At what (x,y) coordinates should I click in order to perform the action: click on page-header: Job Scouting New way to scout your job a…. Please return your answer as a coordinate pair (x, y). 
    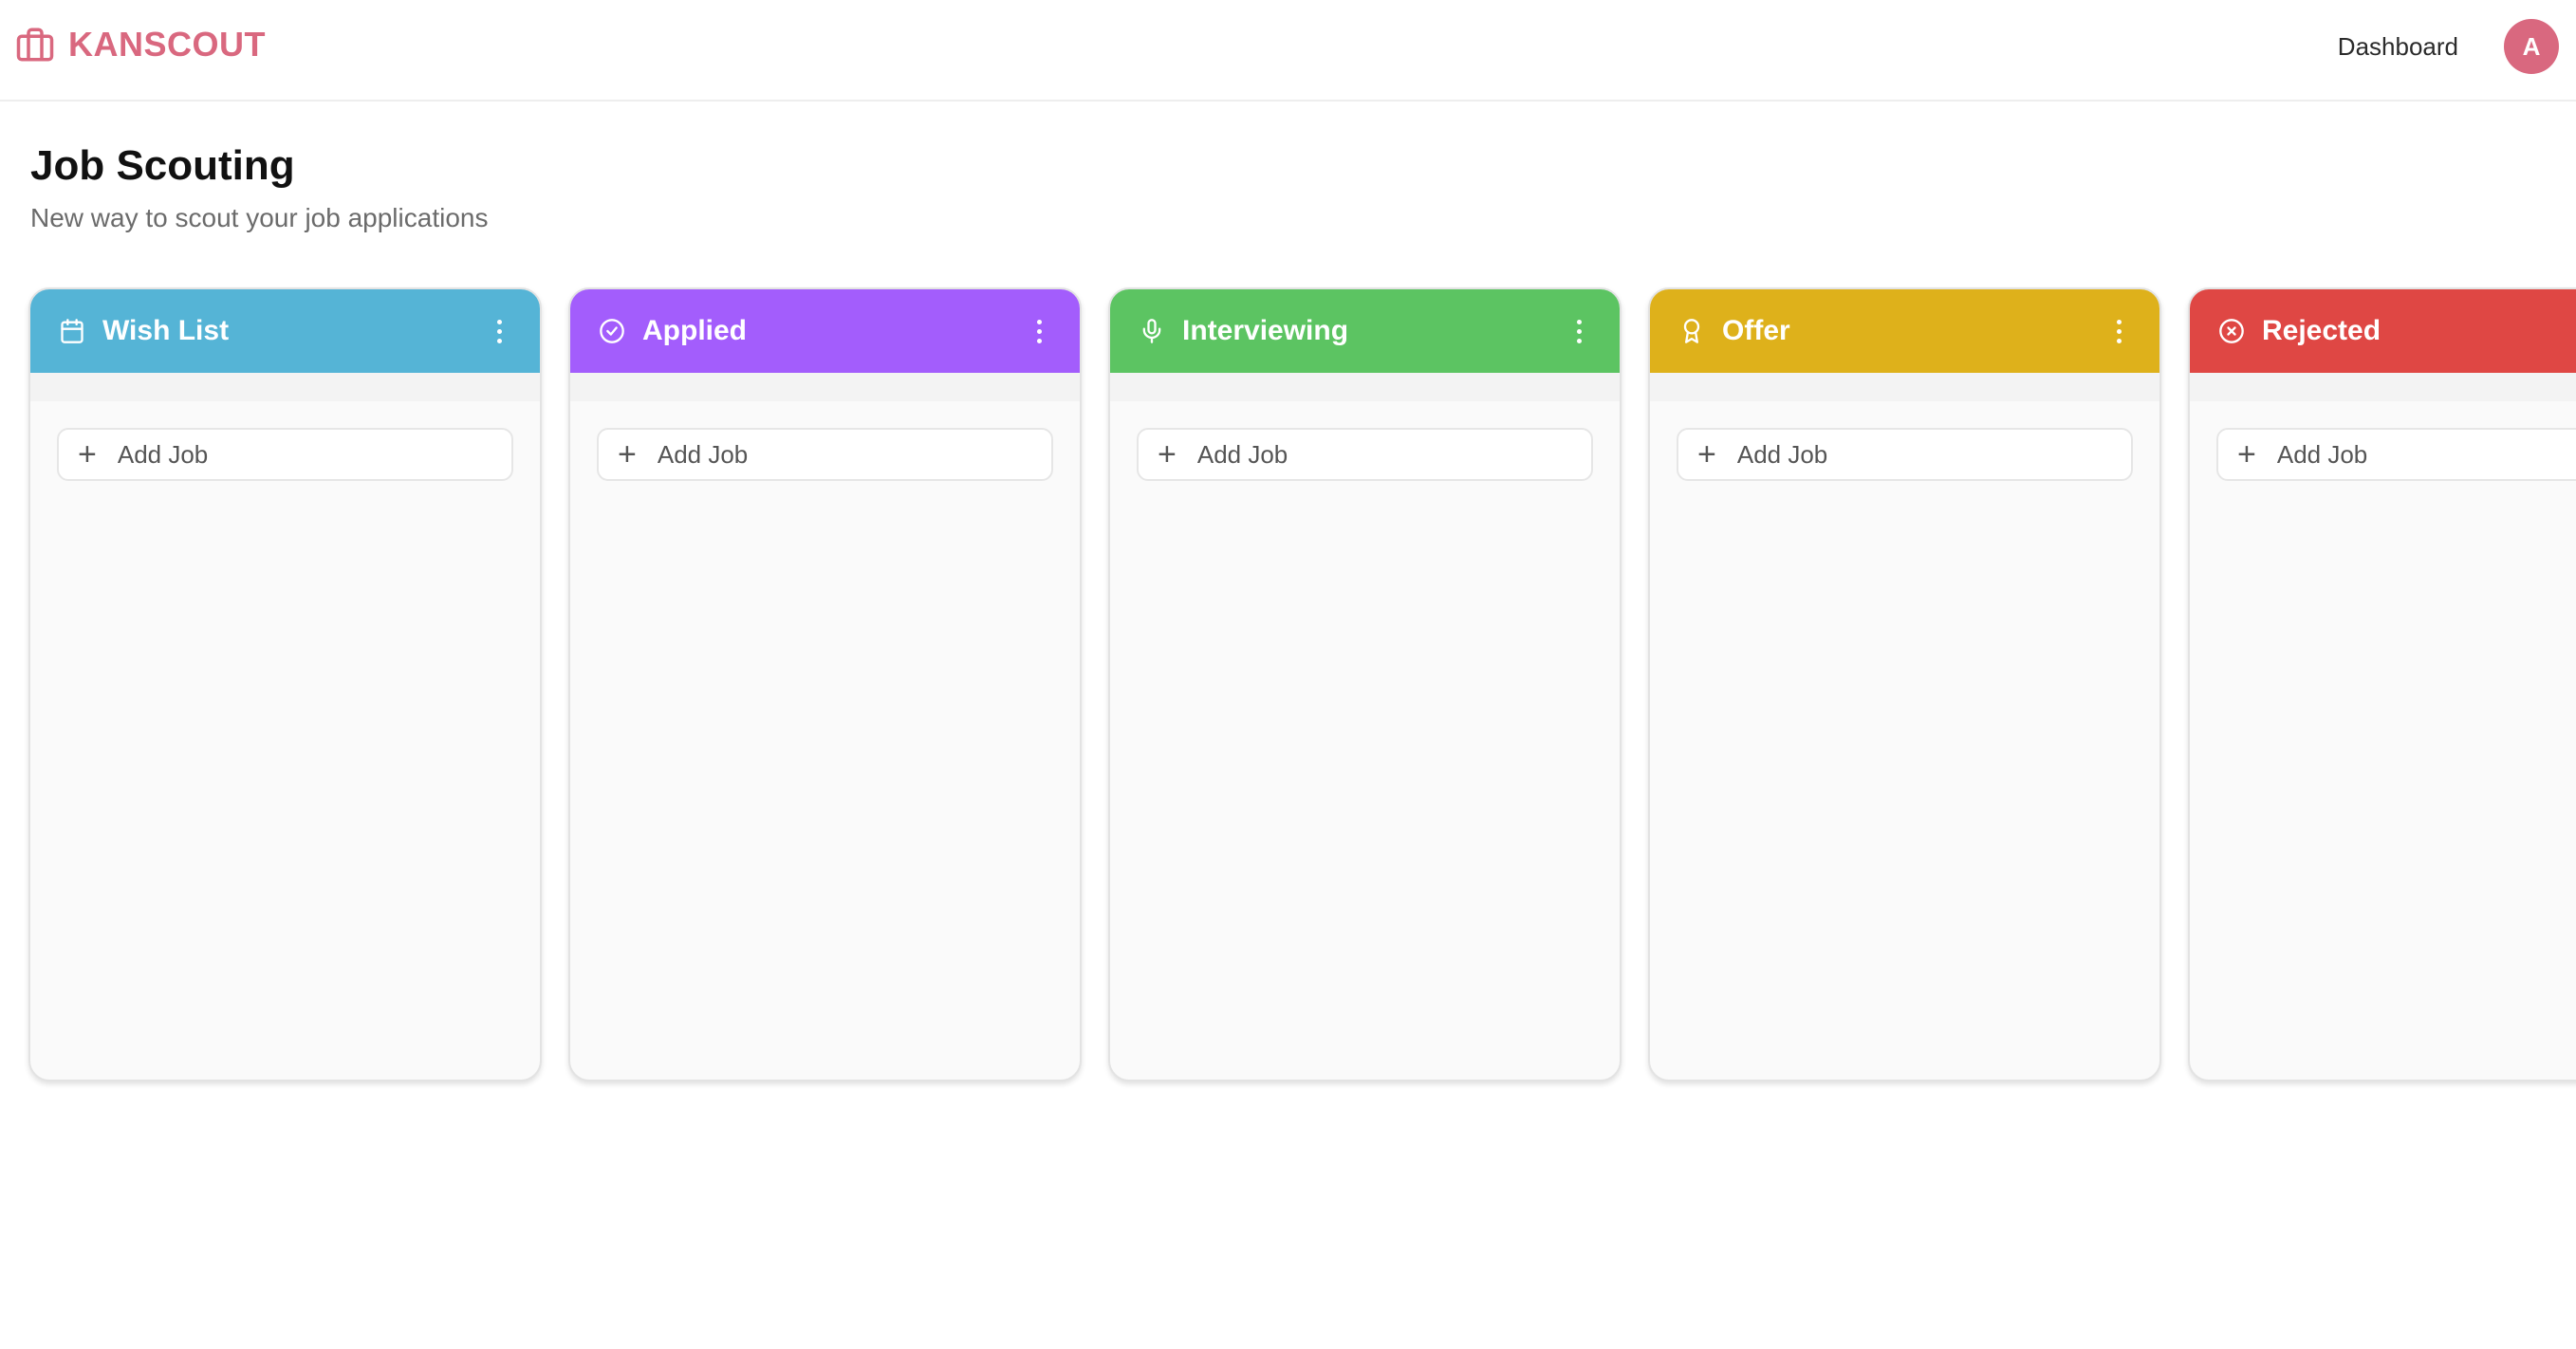
    Looking at the image, I should click on (259, 188).